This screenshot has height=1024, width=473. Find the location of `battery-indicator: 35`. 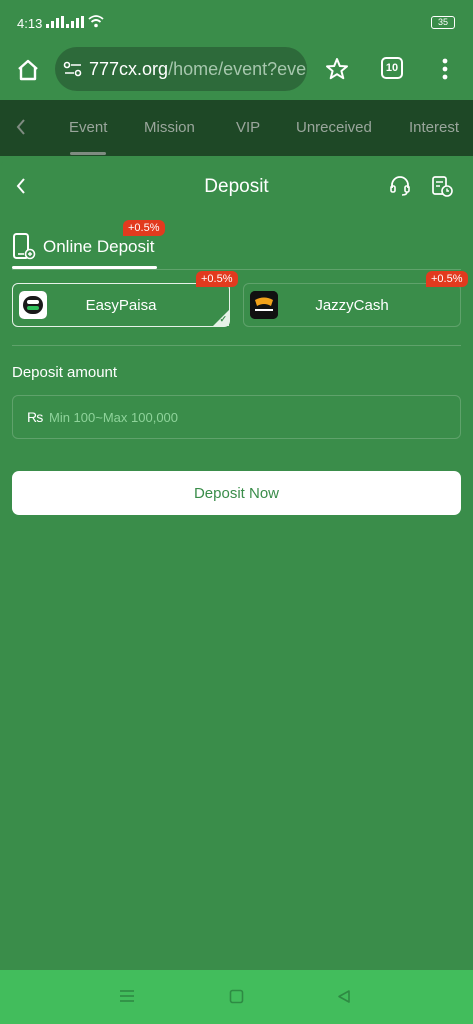

battery-indicator: 35 is located at coordinates (443, 22).